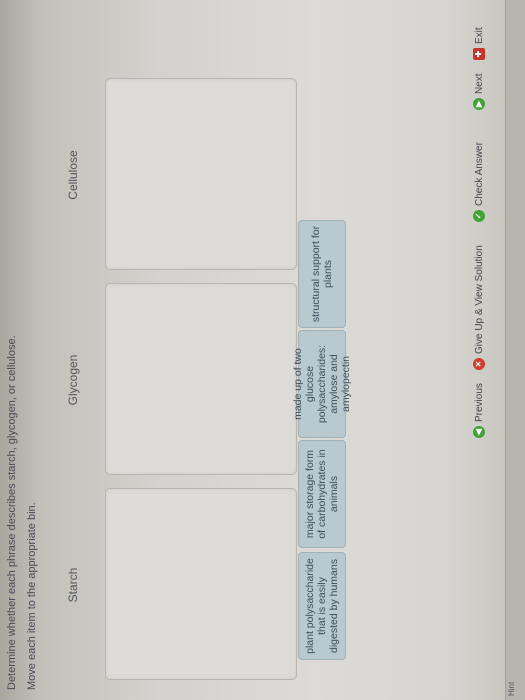 The width and height of the screenshot is (525, 700). I want to click on arrow-right-icon: ▶, so click(479, 104).